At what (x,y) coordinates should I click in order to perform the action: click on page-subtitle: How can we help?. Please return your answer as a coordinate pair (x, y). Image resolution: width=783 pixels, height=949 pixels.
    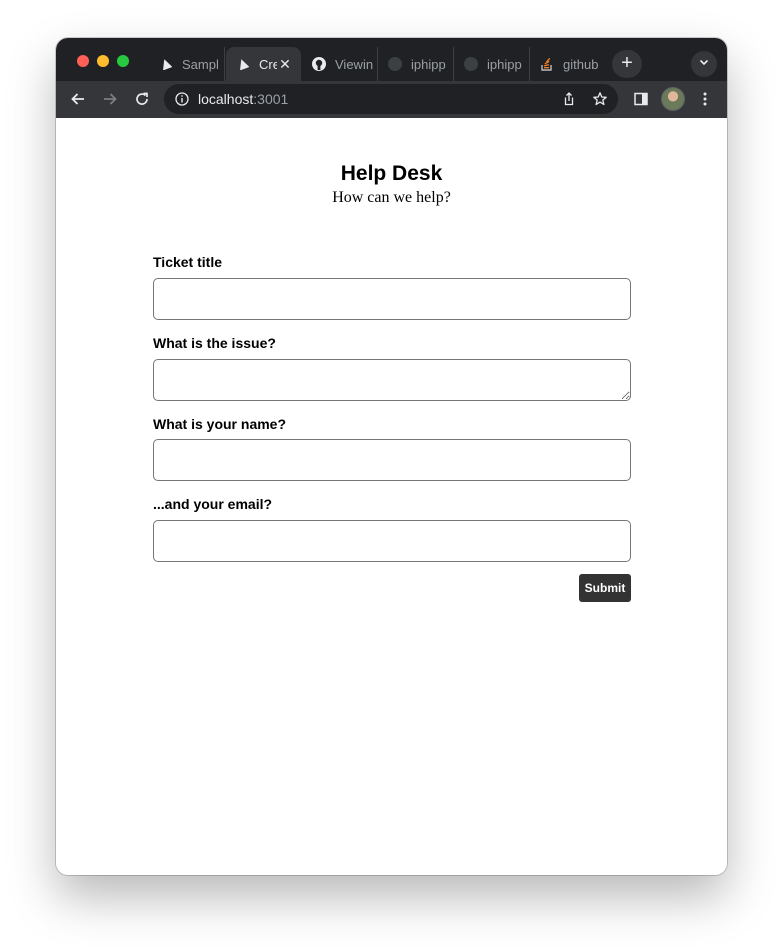
    Looking at the image, I should click on (391, 197).